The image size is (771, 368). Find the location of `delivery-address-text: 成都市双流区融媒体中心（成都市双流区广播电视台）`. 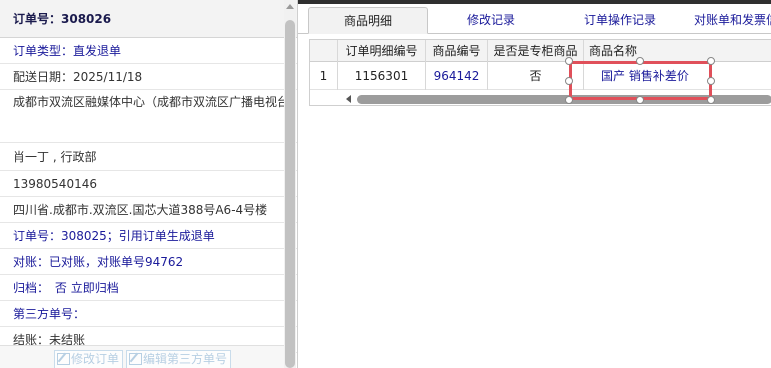

delivery-address-text: 成都市双流区融媒体中心（成都市双流区广播电视台） is located at coordinates (155, 102).